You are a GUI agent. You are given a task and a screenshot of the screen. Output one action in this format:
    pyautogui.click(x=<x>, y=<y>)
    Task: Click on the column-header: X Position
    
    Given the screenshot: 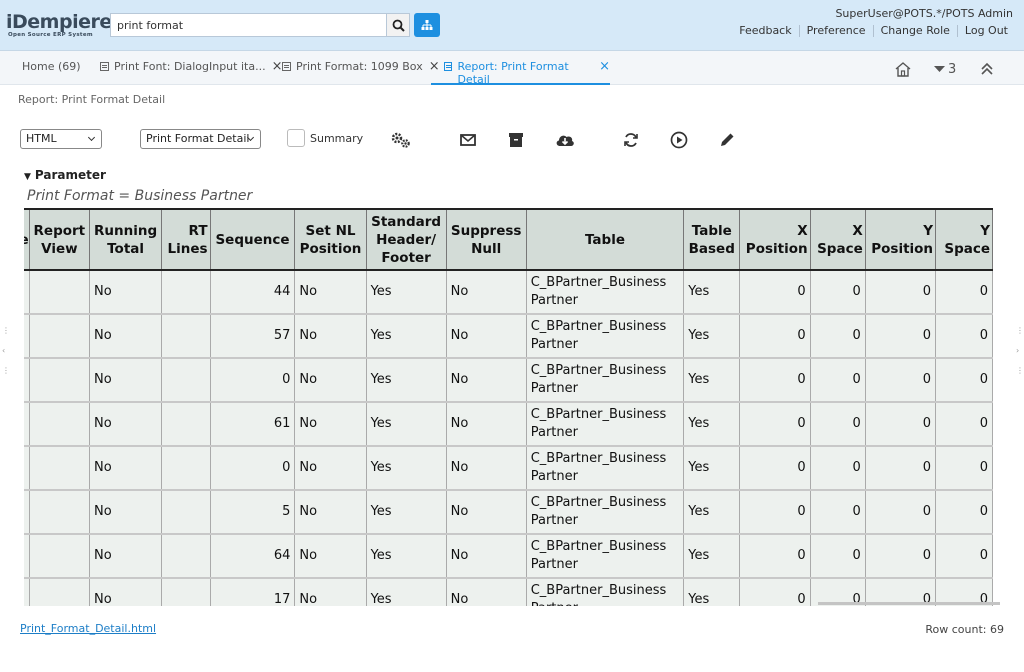 What is the action you would take?
    pyautogui.click(x=775, y=239)
    